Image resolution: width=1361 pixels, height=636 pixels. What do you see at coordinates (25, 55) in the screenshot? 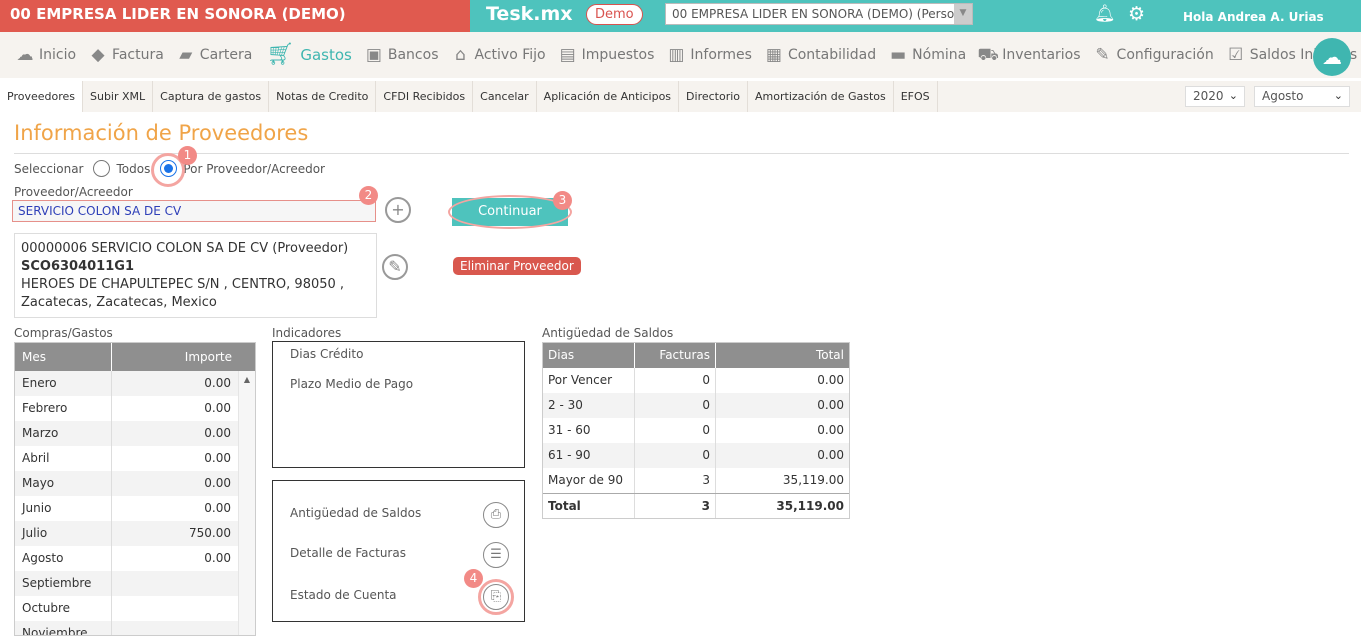
I see `cloud-icon: ☁` at bounding box center [25, 55].